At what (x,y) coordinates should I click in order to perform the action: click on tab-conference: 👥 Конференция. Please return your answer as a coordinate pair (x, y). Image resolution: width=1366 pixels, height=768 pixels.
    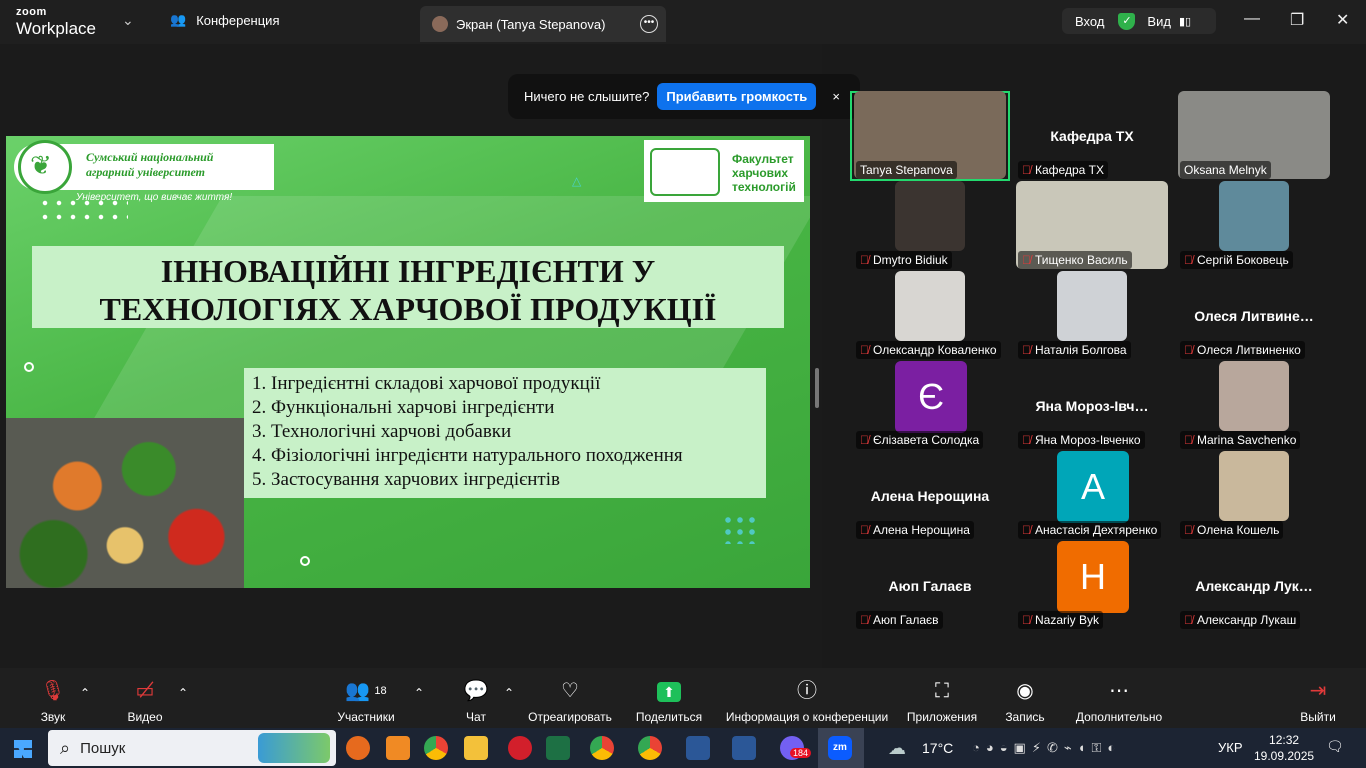
    Looking at the image, I should click on (224, 20).